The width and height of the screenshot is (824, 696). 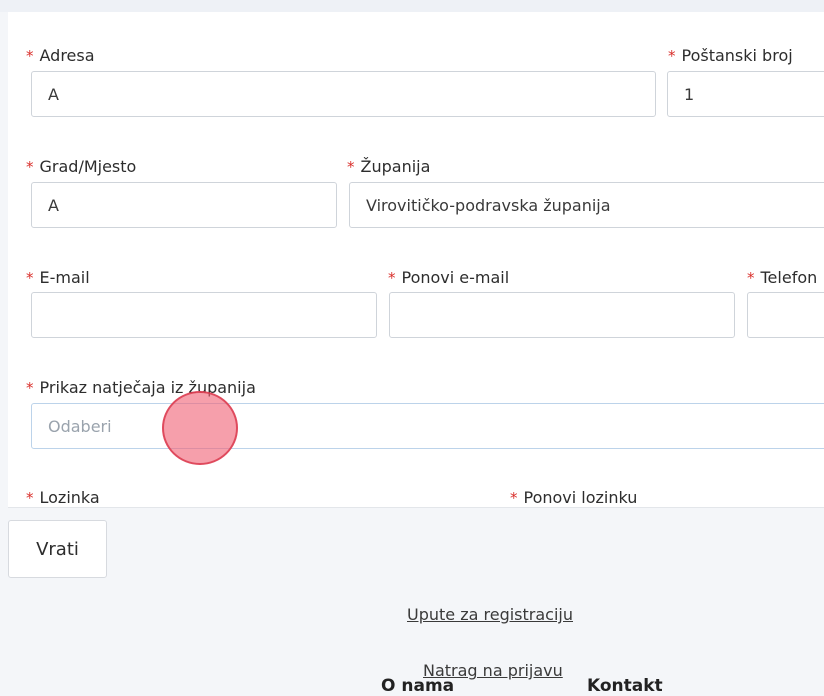 What do you see at coordinates (574, 497) in the screenshot?
I see `password-repeat-label: * Ponovi lozinku` at bounding box center [574, 497].